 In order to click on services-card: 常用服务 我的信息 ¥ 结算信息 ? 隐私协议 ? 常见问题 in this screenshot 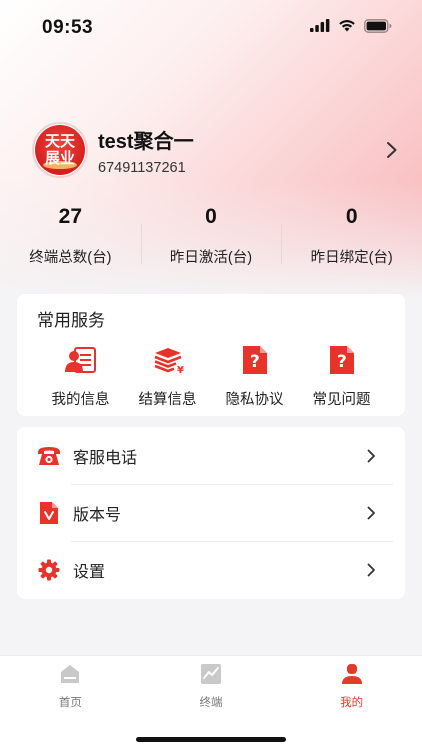, I will do `click(211, 355)`.